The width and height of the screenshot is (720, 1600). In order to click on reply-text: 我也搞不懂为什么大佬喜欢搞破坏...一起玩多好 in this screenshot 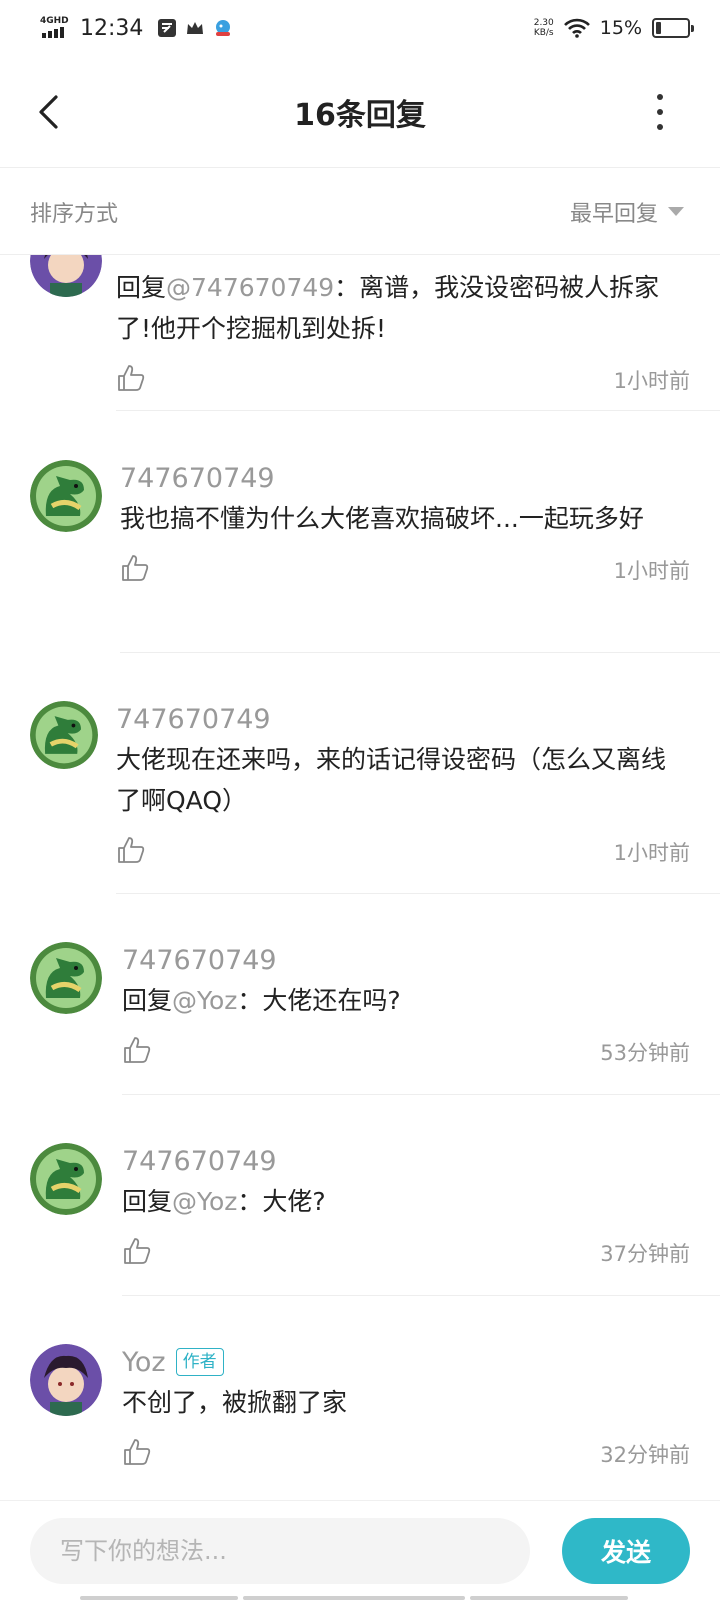, I will do `click(405, 518)`.